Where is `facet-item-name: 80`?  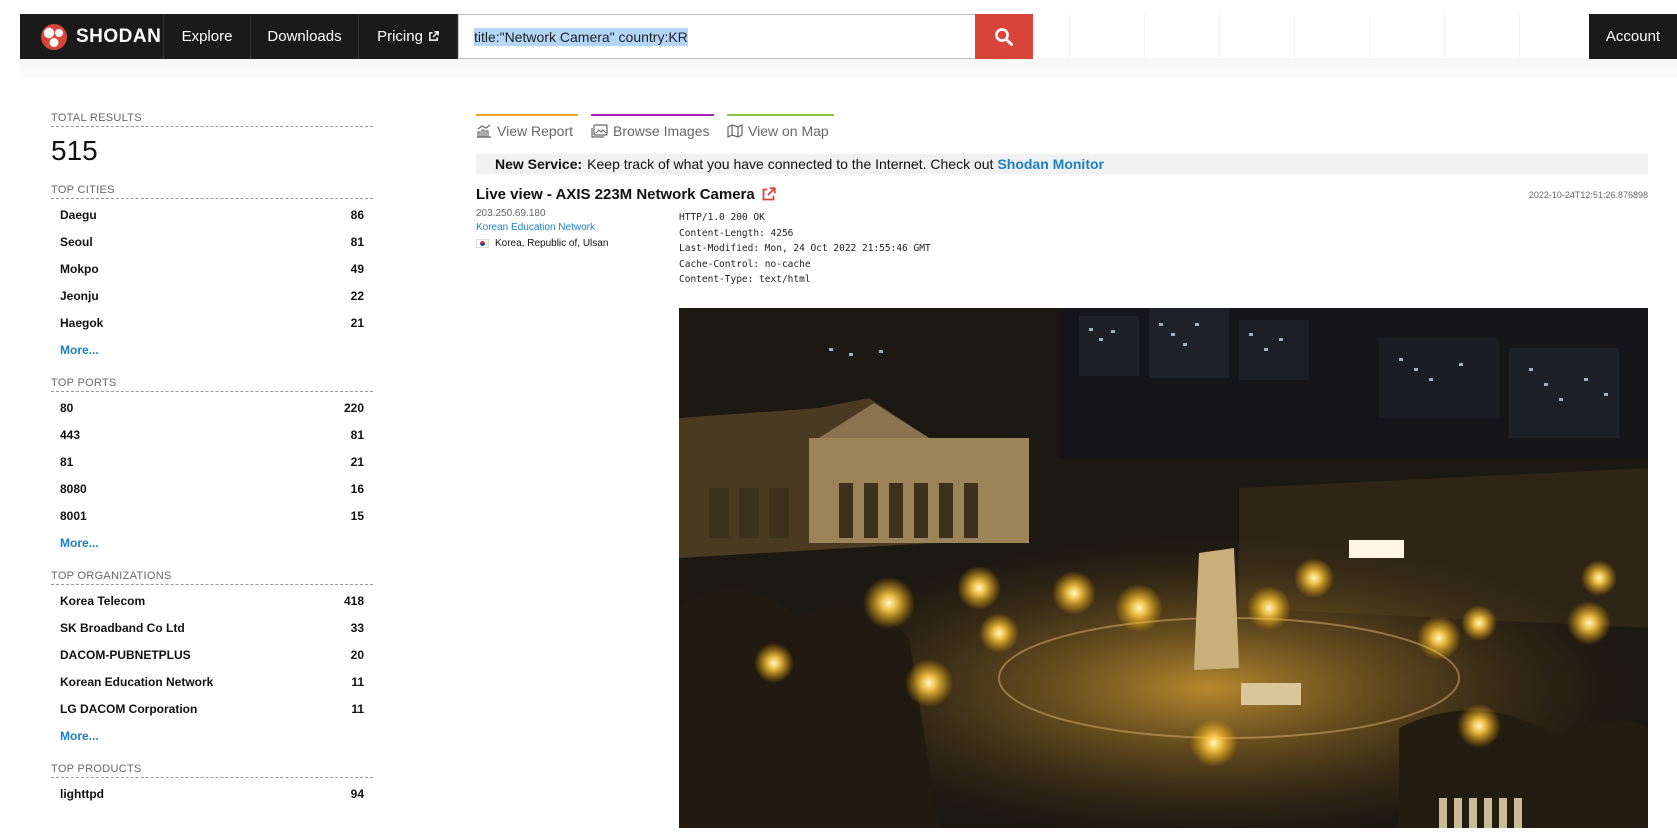
facet-item-name: 80 is located at coordinates (67, 407).